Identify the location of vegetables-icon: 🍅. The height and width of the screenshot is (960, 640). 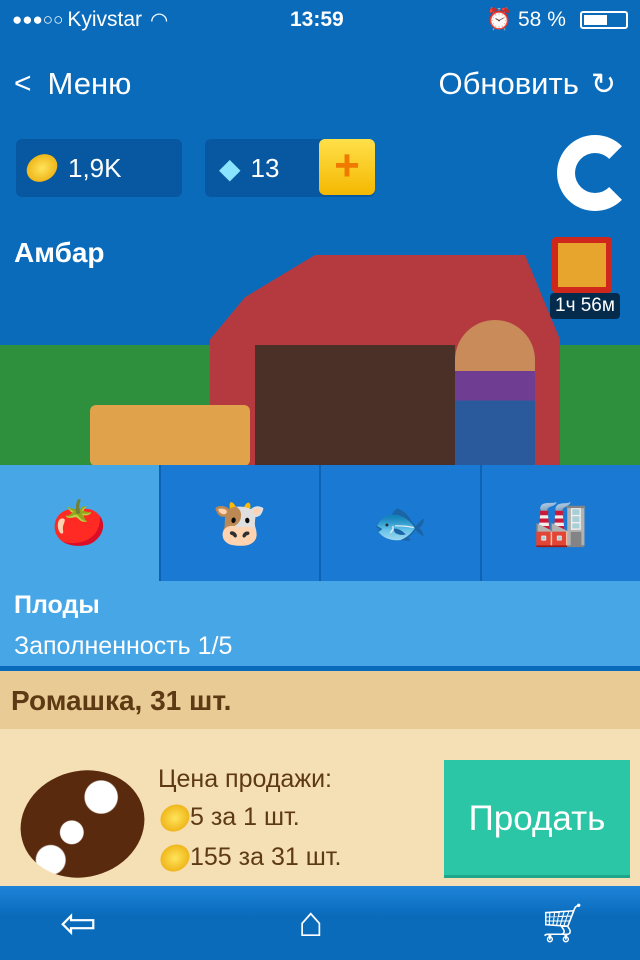
(79, 523).